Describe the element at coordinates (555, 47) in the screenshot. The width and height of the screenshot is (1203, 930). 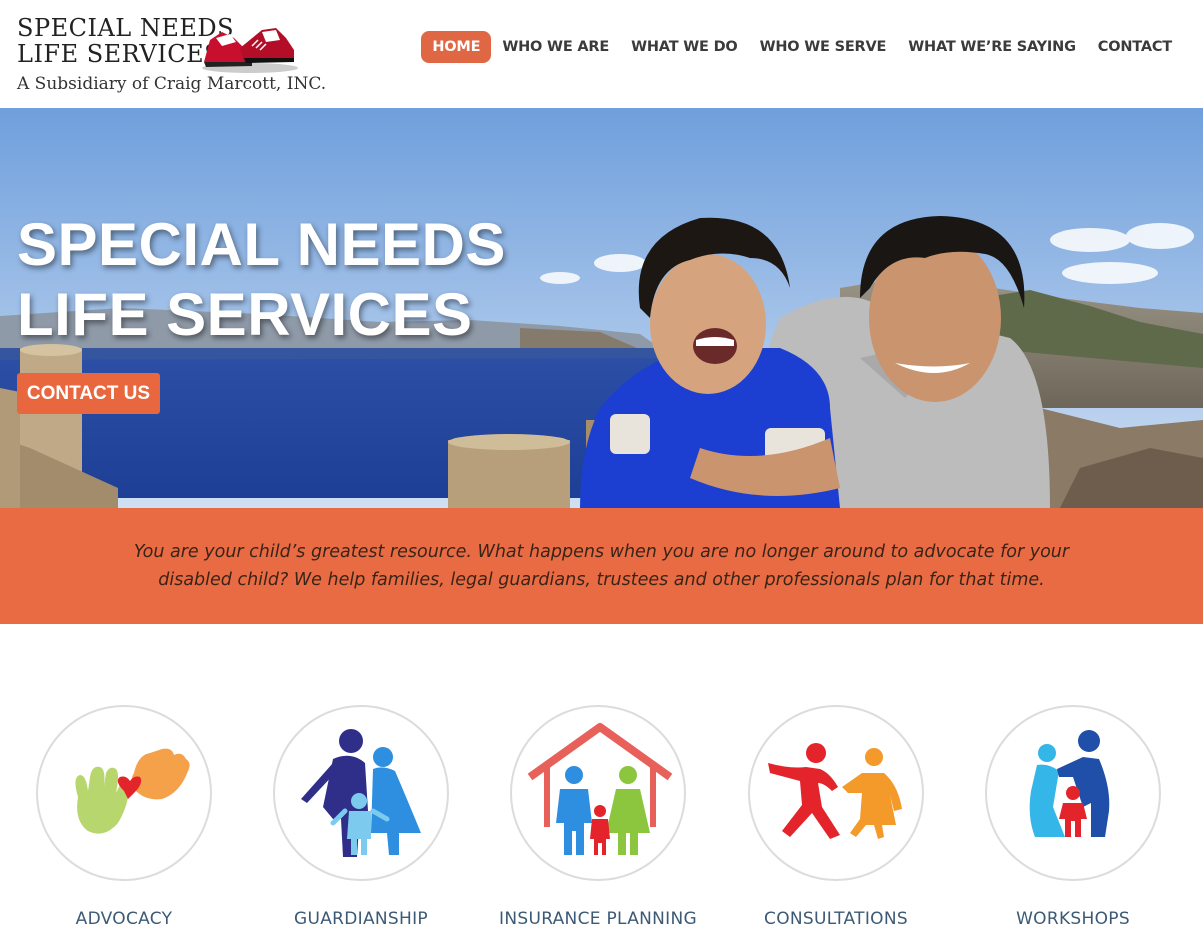
I see `nav-who-we-are: WHO WE ARE` at that location.